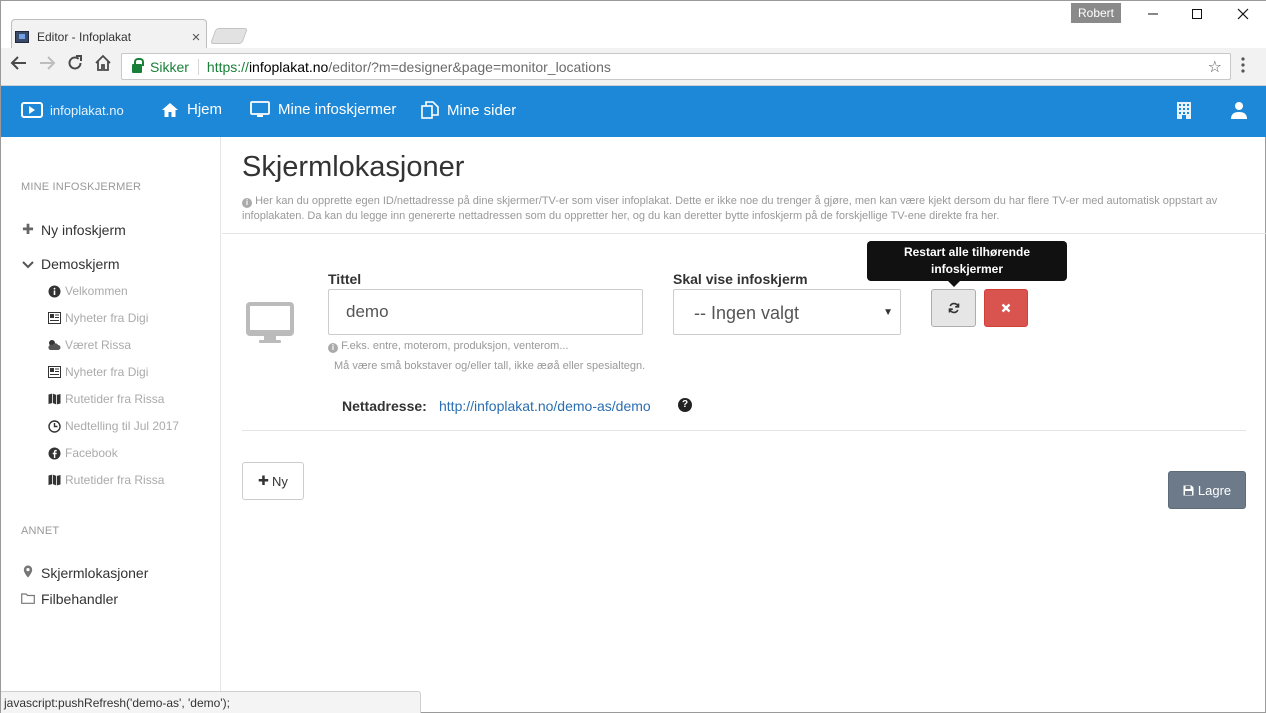 The height and width of the screenshot is (713, 1266). I want to click on weather-cloud-icon, so click(54, 345).